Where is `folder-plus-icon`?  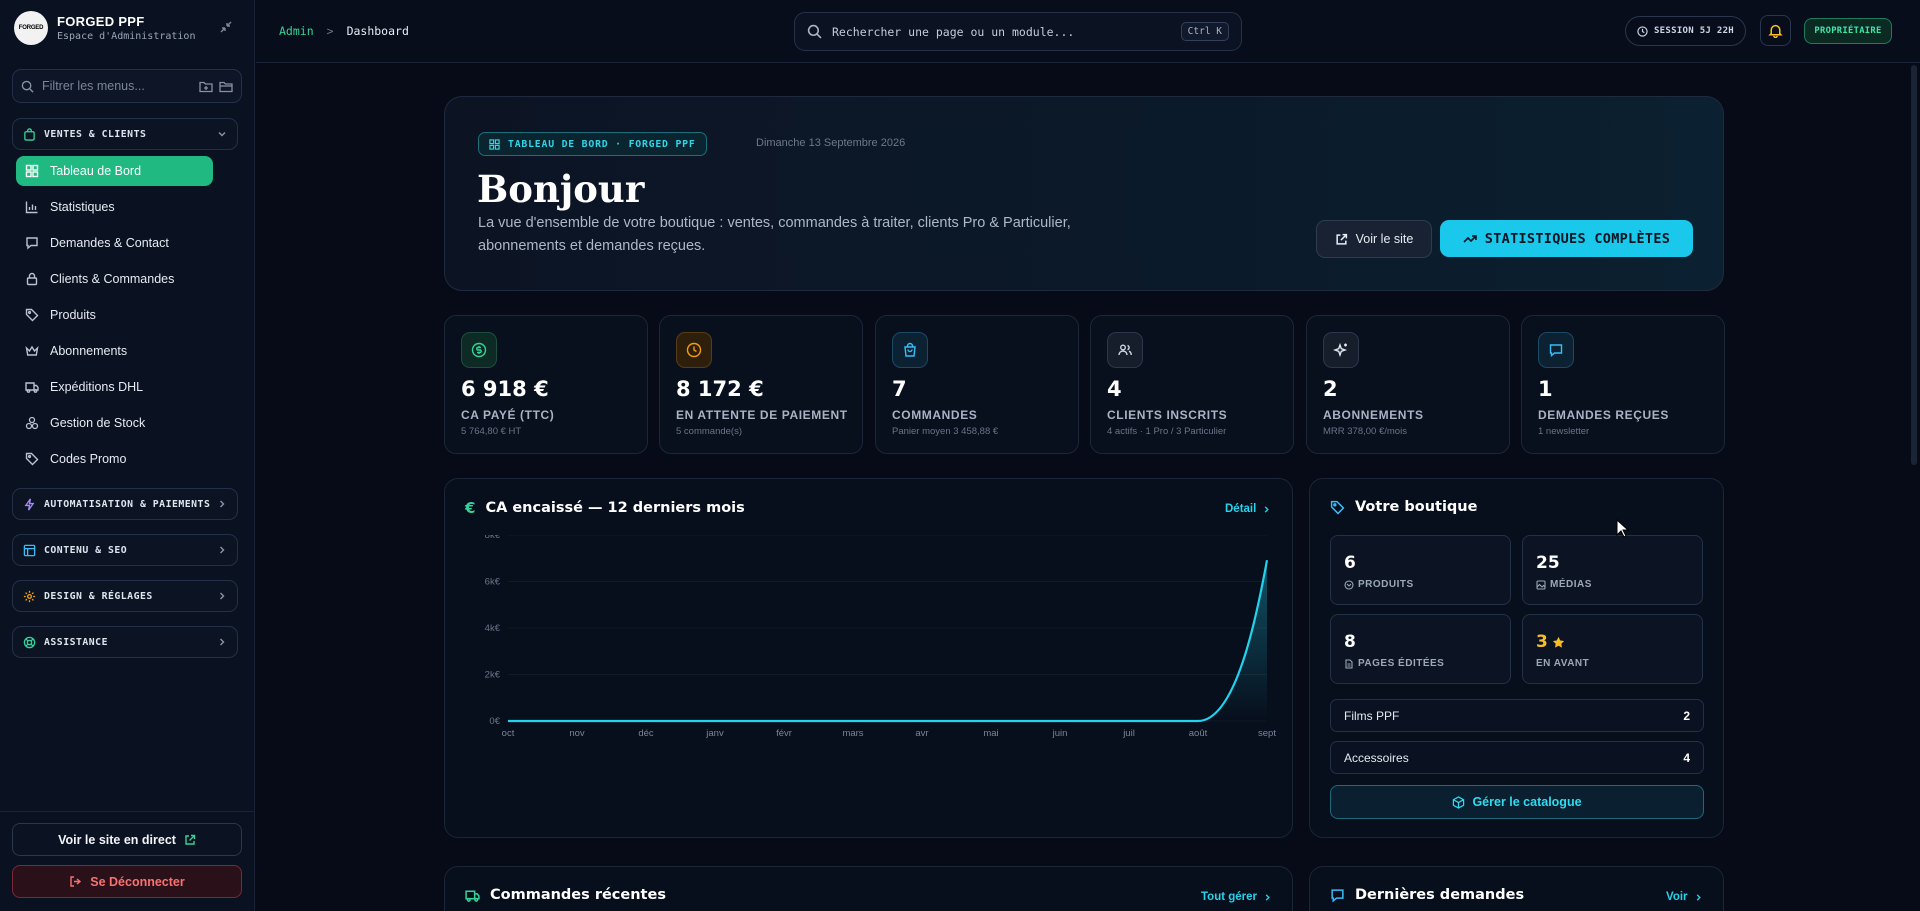 folder-plus-icon is located at coordinates (206, 86).